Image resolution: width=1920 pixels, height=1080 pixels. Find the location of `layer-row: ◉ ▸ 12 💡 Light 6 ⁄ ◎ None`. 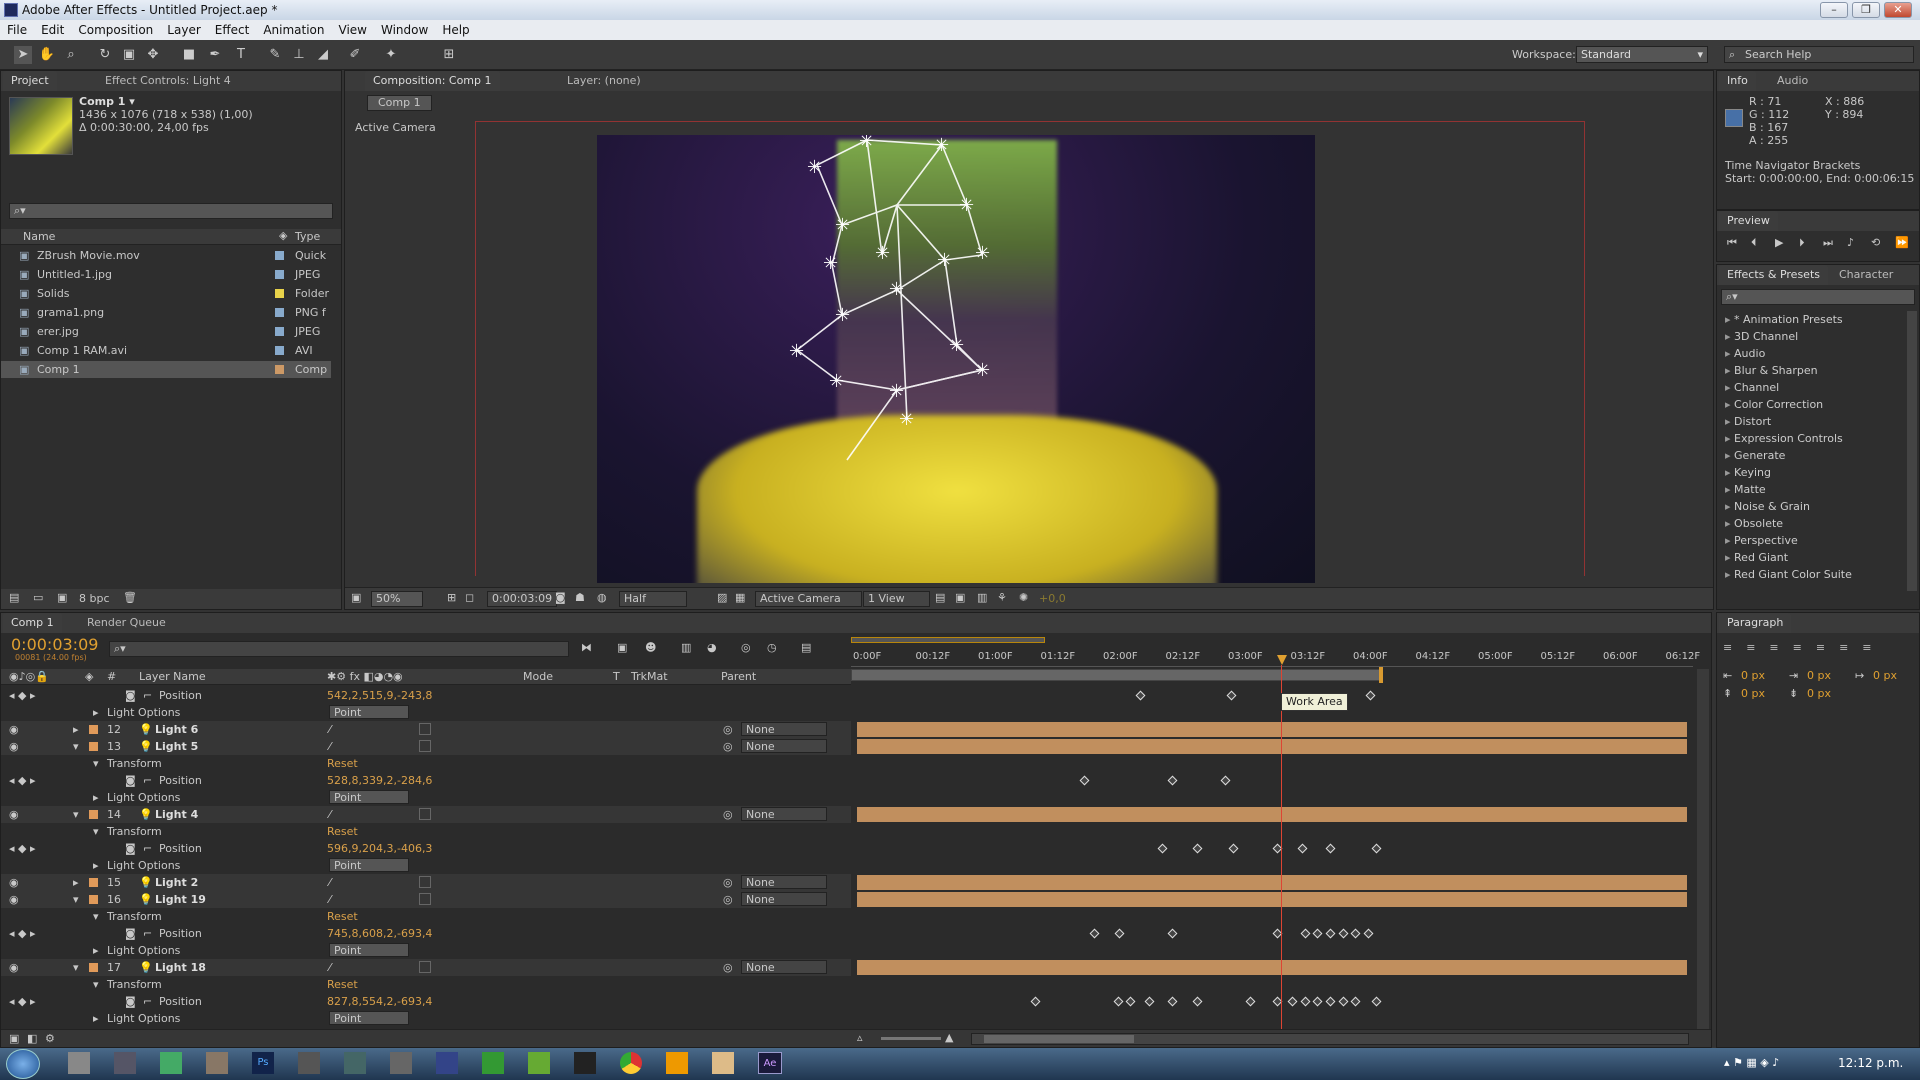

layer-row: ◉ ▸ 12 💡 Light 6 ⁄ ◎ None is located at coordinates (426, 729).